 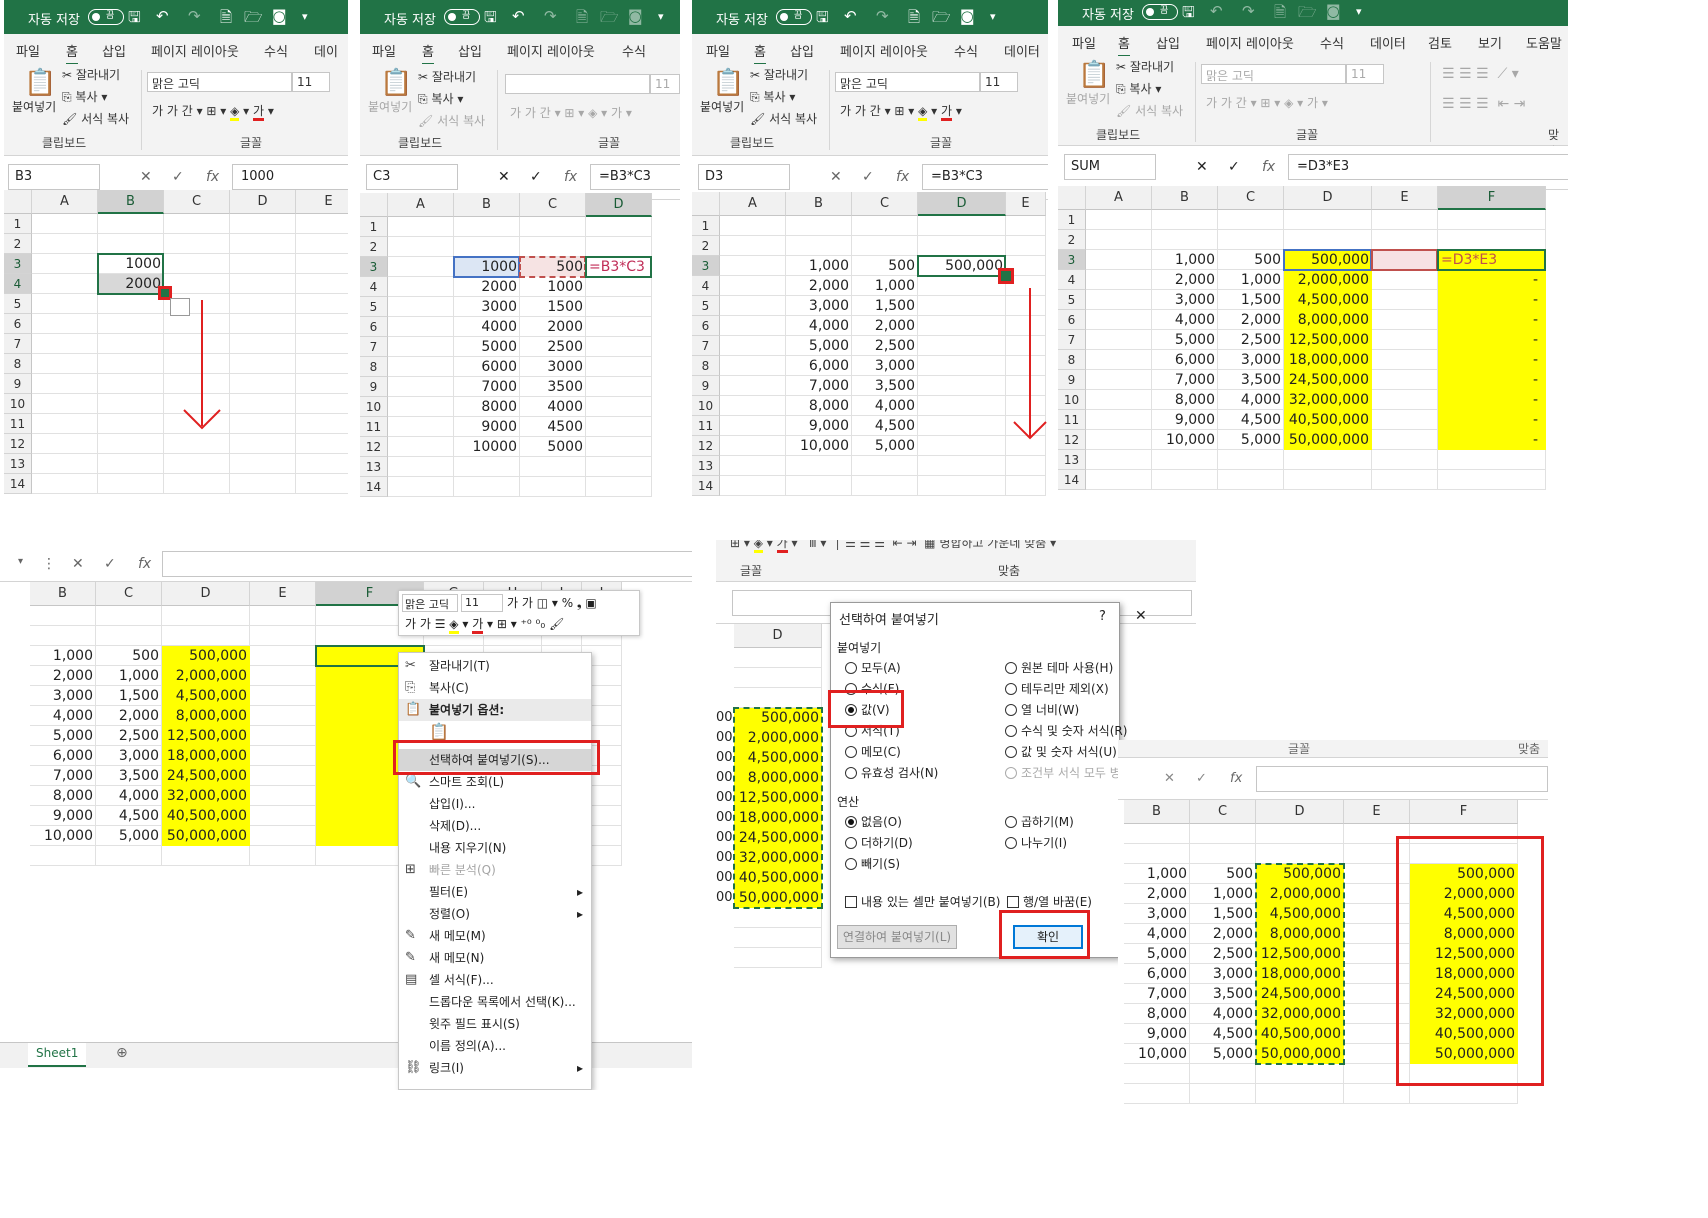 I want to click on cell-c7: 2,500, so click(x=1251, y=340).